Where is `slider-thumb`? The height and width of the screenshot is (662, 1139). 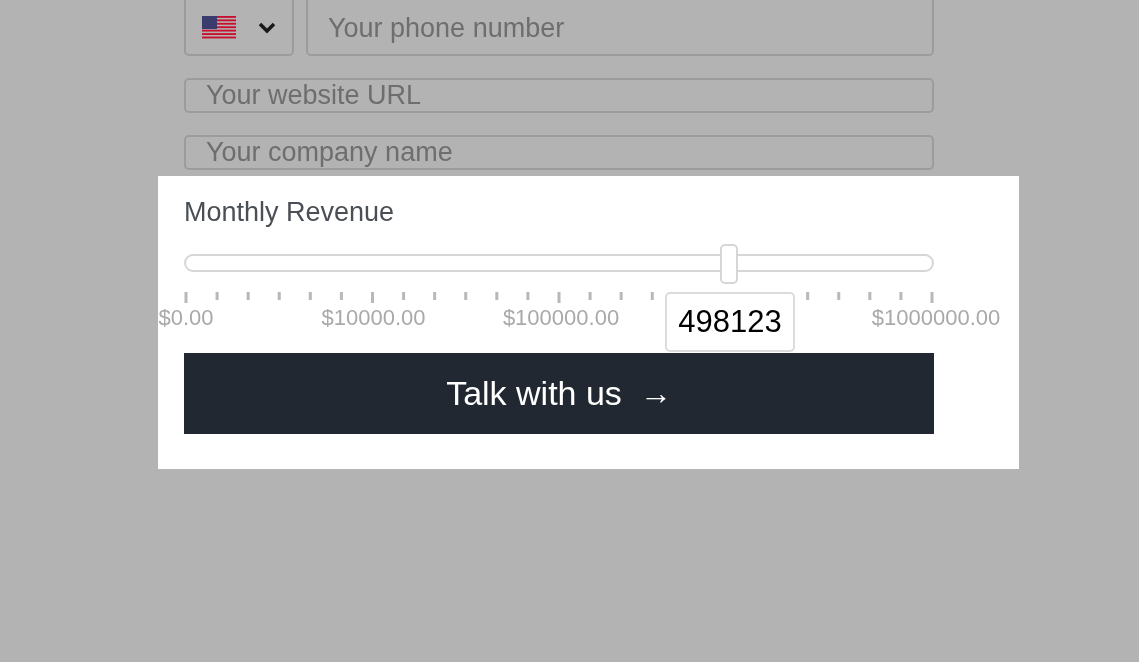
slider-thumb is located at coordinates (729, 264).